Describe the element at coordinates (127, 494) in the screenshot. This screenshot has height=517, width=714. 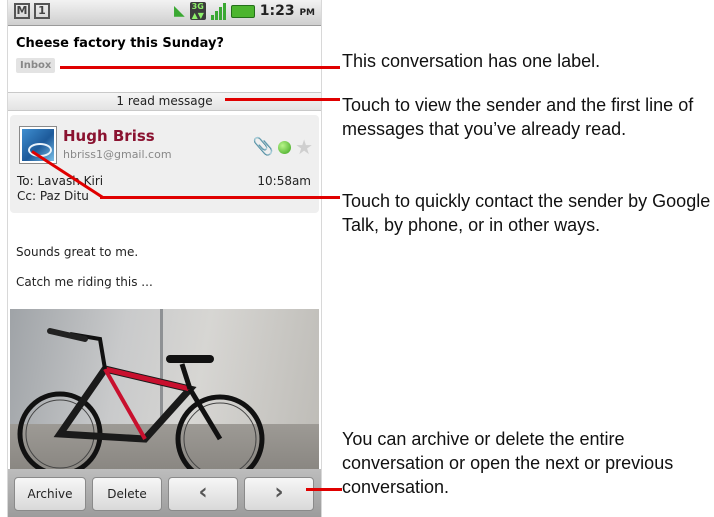
I see `delete-button: Delete` at that location.